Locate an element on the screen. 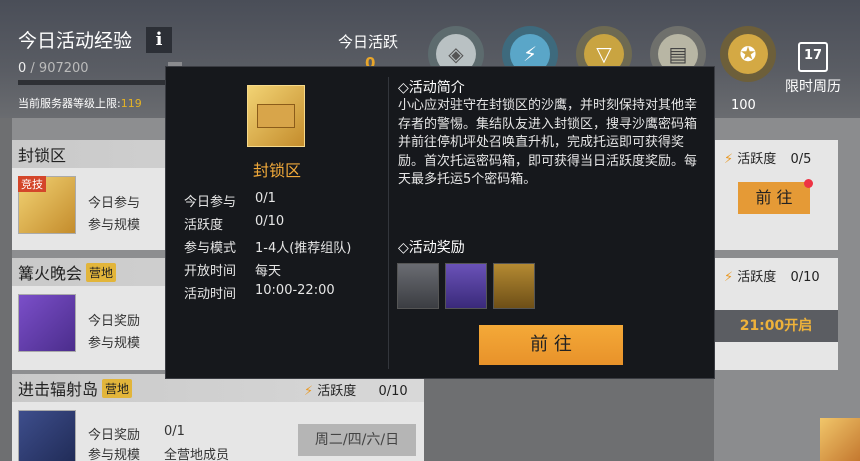 The image size is (860, 461). go-label: 前 往 is located at coordinates (774, 197).